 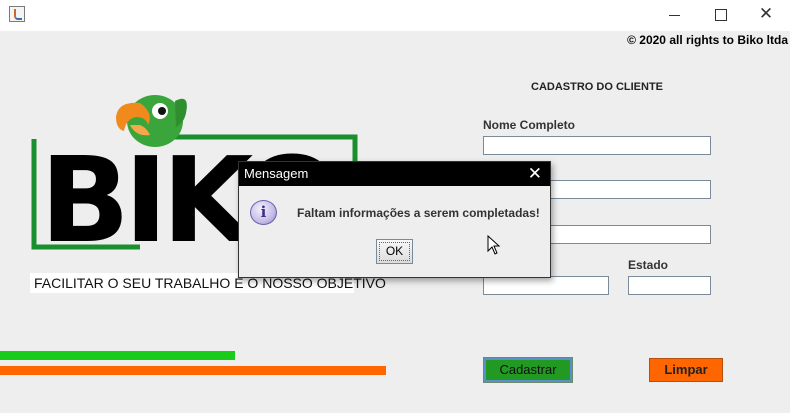 What do you see at coordinates (674, 15) in the screenshot?
I see `minimize-button` at bounding box center [674, 15].